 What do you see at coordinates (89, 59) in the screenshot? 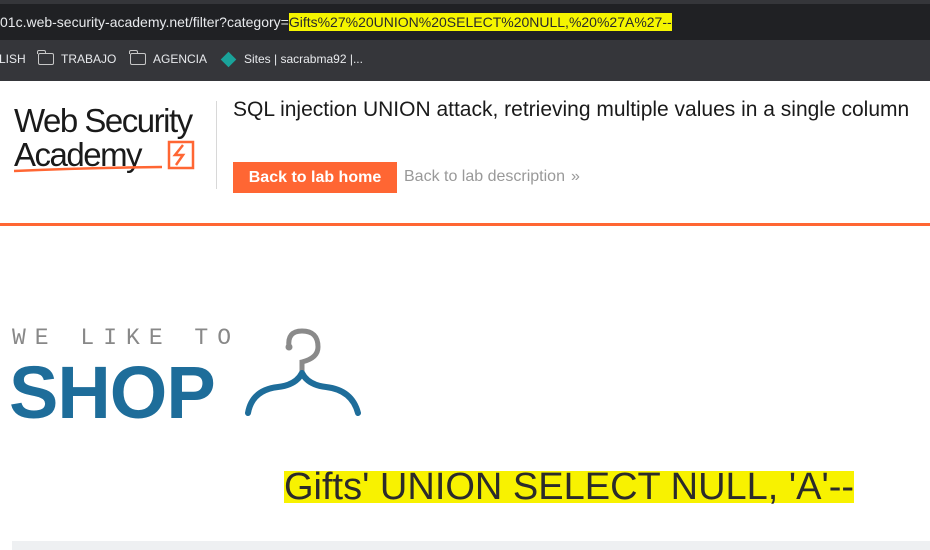
I see `bookmark-label: TRABAJO` at bounding box center [89, 59].